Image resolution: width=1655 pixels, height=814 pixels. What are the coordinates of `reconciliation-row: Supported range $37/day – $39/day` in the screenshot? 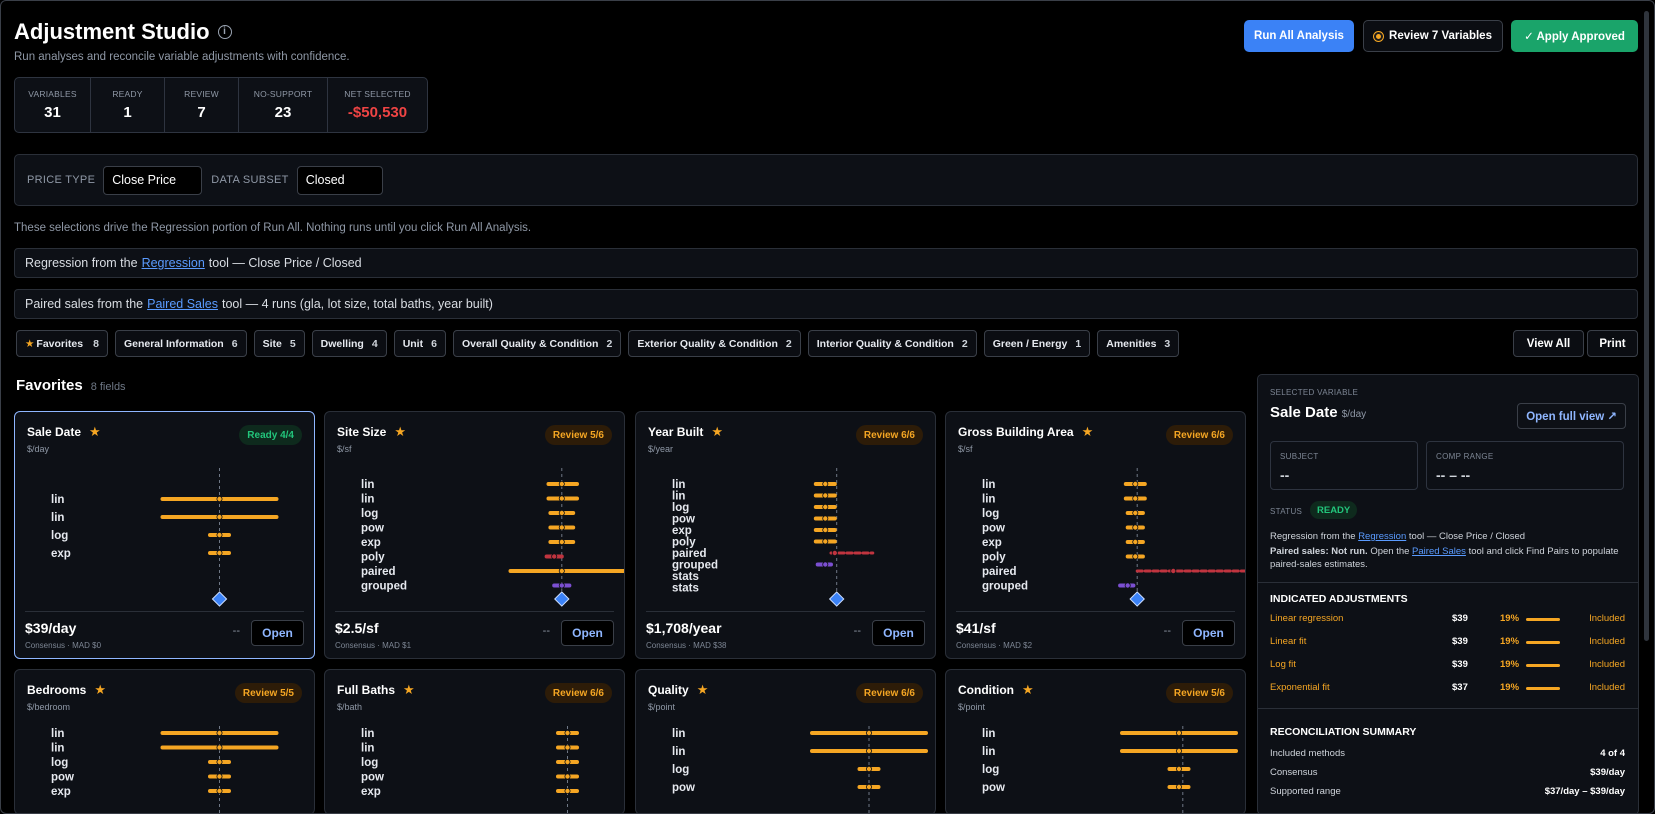 It's located at (1447, 791).